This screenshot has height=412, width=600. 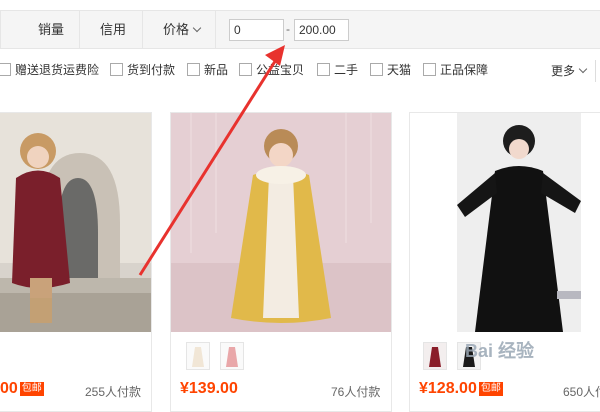 What do you see at coordinates (461, 388) in the screenshot?
I see `product-price: ¥128.00 包邮` at bounding box center [461, 388].